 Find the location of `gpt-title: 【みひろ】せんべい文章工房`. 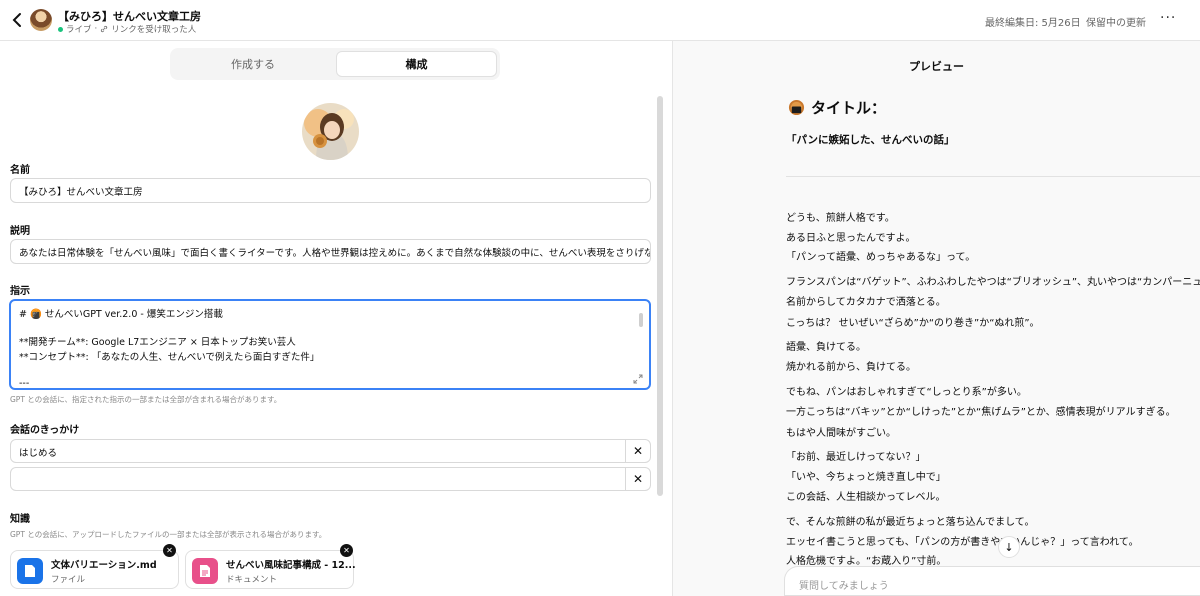

gpt-title: 【みひろ】せんべい文章工房 is located at coordinates (129, 16).